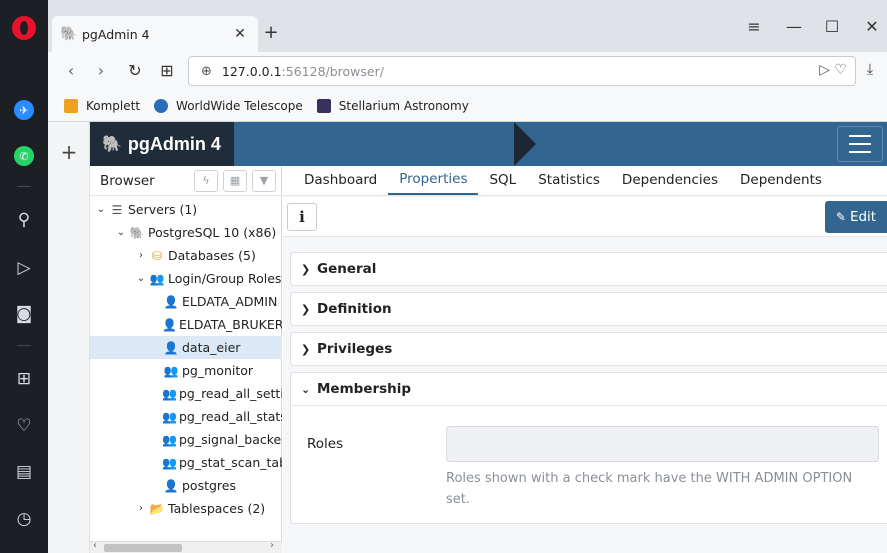 Image resolution: width=887 pixels, height=553 pixels. I want to click on tree-node-group-role: 👥 pg_stat_scan_tables, so click(186, 462).